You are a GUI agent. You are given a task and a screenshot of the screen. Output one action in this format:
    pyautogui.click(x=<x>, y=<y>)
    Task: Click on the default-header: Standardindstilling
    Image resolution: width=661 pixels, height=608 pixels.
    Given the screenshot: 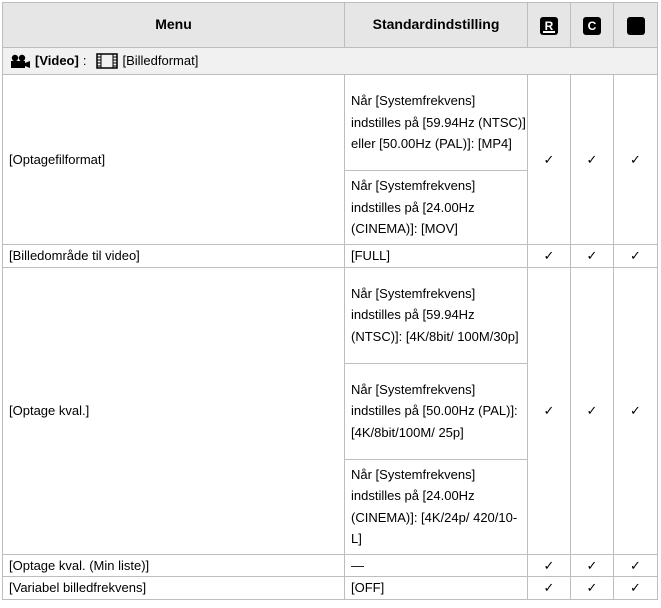 What is the action you would take?
    pyautogui.click(x=436, y=25)
    